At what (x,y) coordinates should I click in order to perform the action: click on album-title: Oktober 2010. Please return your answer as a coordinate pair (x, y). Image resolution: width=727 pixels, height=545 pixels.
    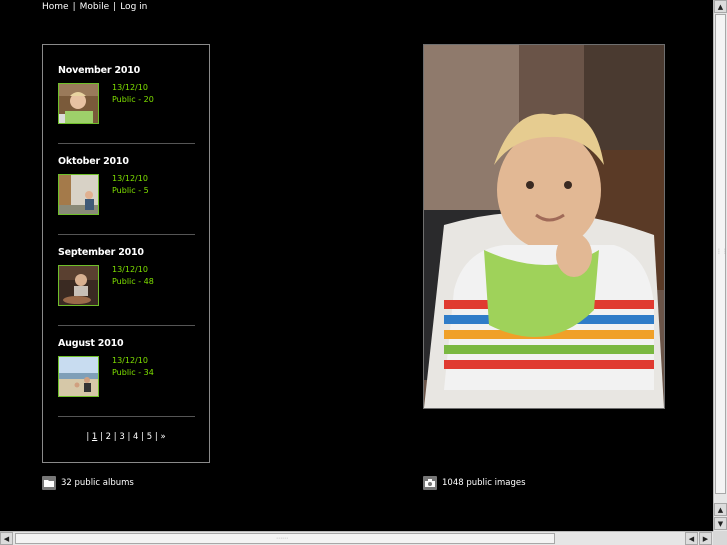
    Looking at the image, I should click on (126, 161).